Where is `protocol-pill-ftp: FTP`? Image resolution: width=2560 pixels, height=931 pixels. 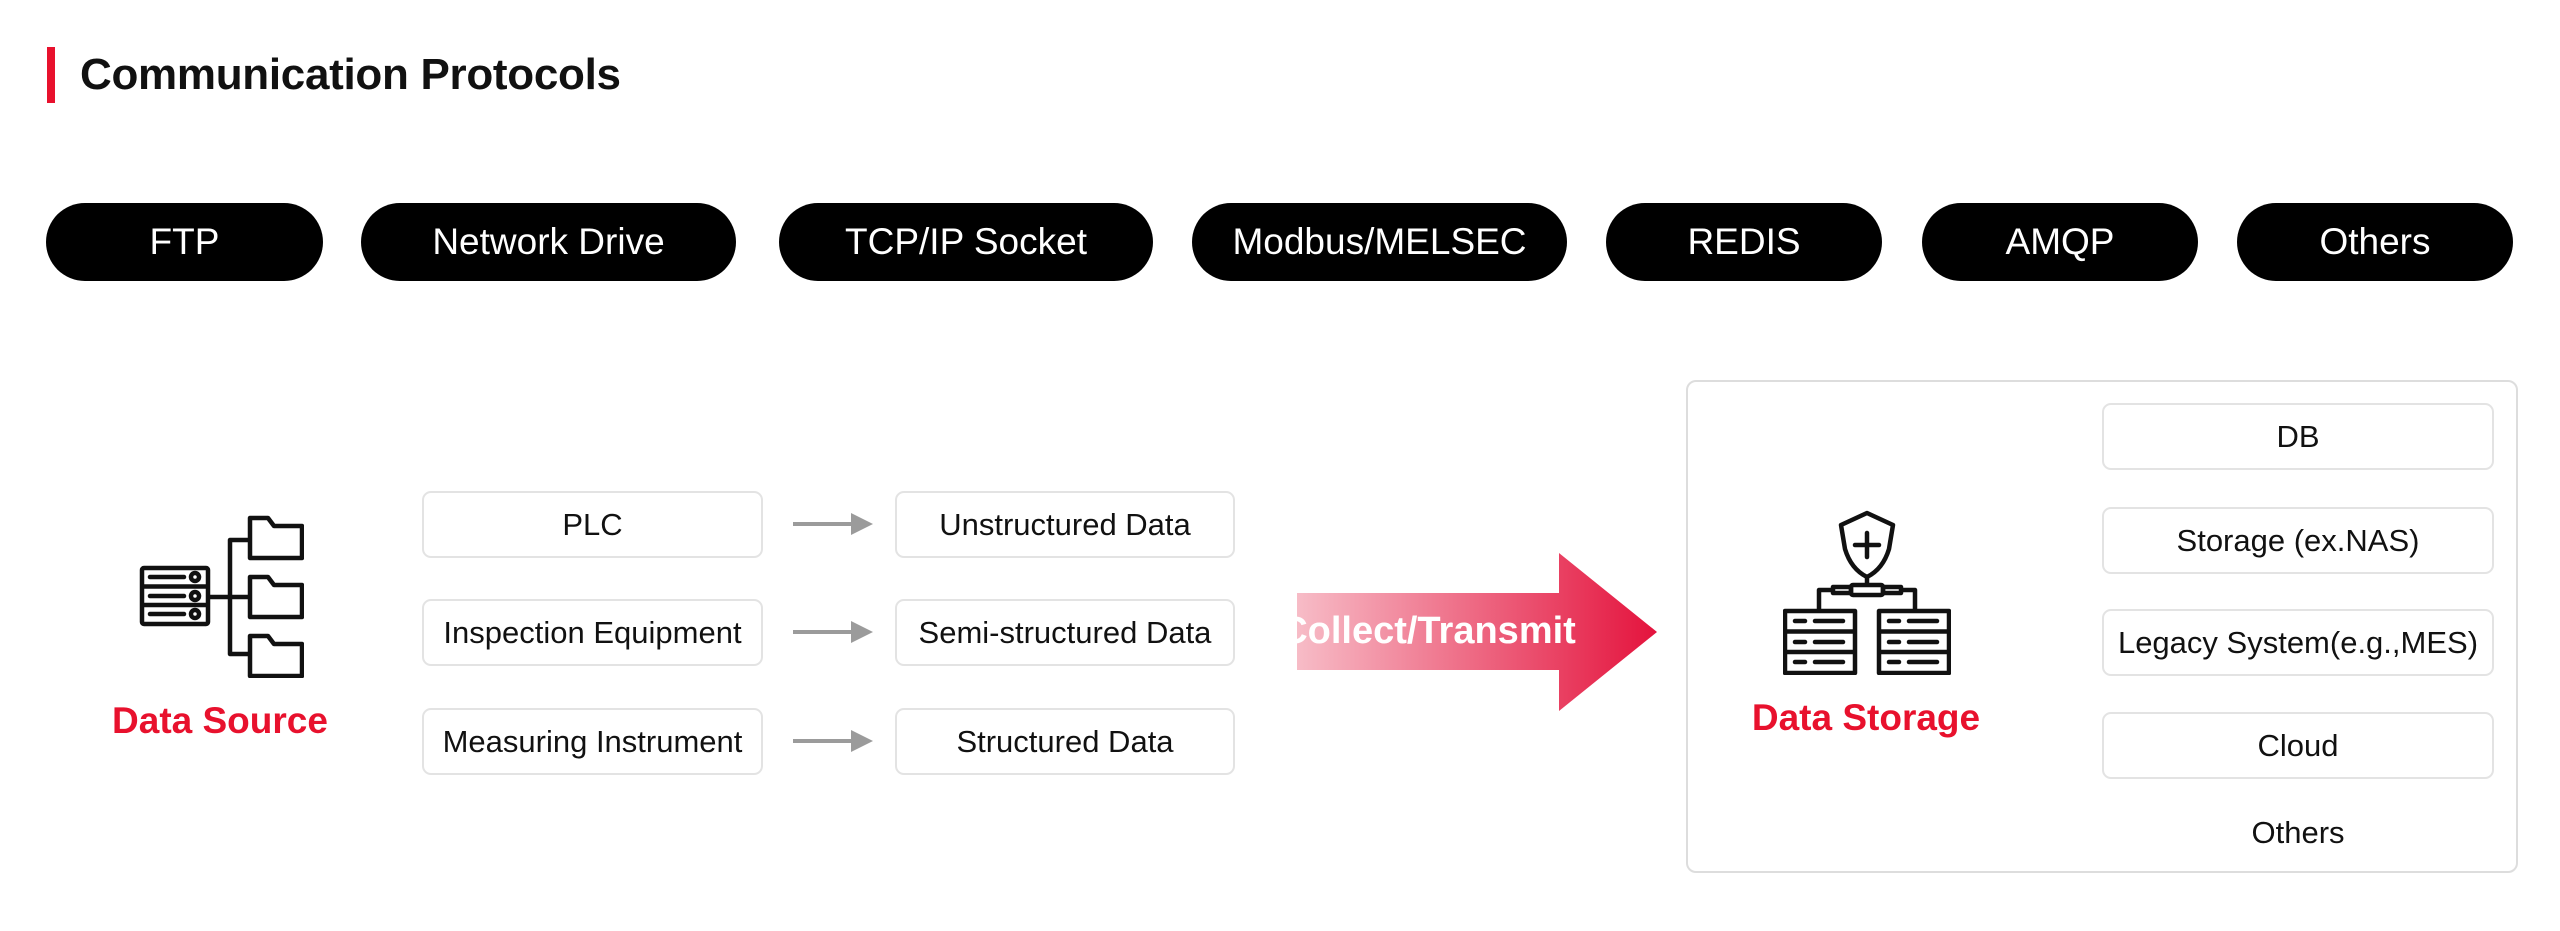 protocol-pill-ftp: FTP is located at coordinates (184, 242).